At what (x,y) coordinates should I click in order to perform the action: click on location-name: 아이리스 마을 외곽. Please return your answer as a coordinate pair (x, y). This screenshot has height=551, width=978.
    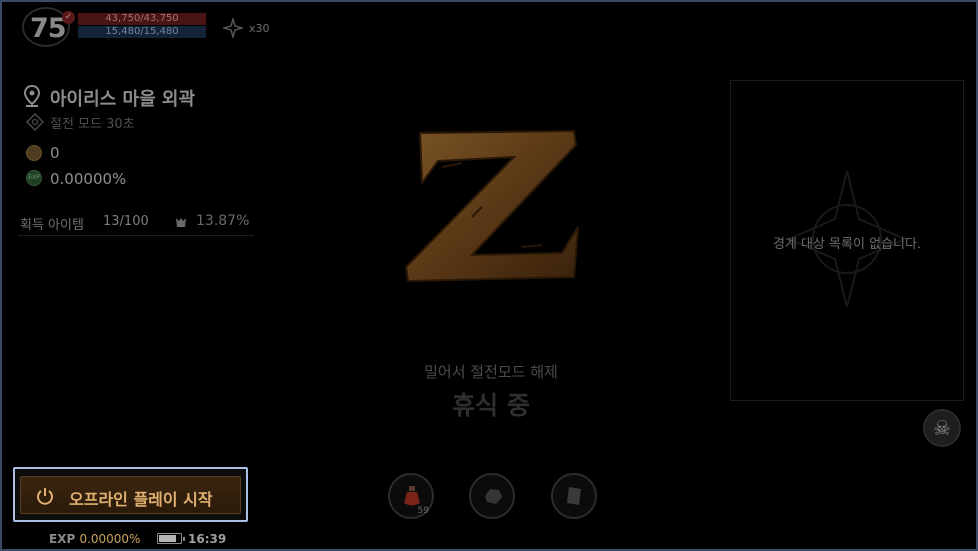
    Looking at the image, I should click on (123, 99).